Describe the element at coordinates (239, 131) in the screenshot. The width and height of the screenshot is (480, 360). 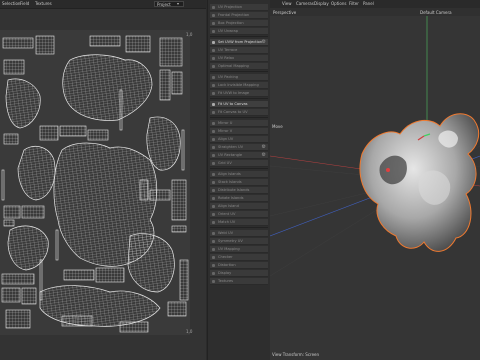
I see `tool-button: Mirror V` at that location.